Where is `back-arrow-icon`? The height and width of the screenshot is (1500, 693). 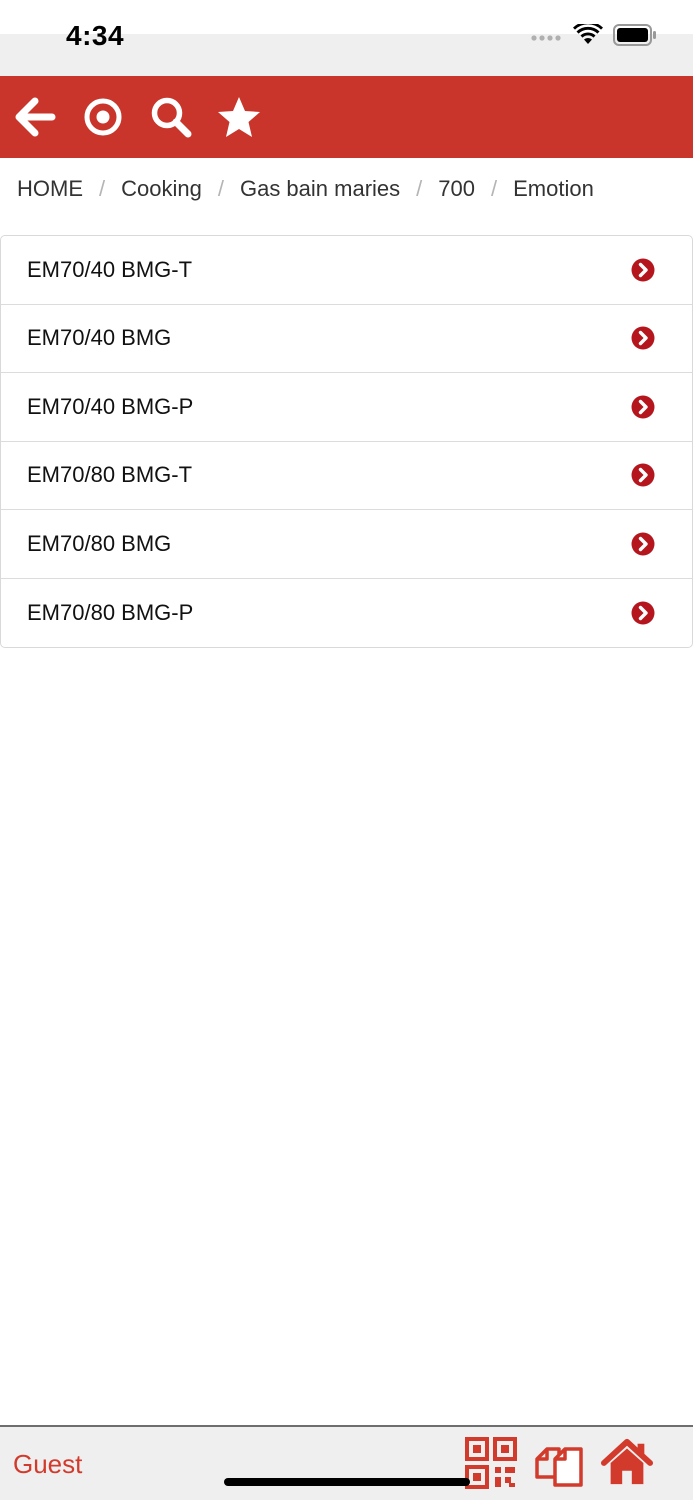 back-arrow-icon is located at coordinates (35, 117).